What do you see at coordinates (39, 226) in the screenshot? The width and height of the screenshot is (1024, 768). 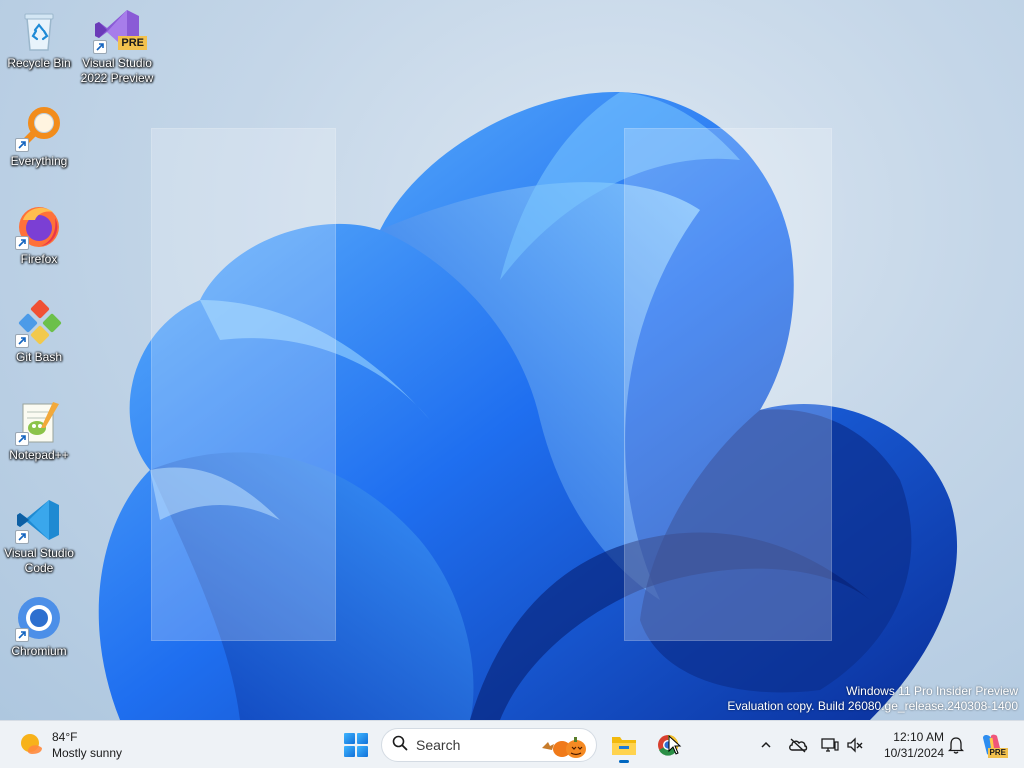 I see `firefox-icon` at bounding box center [39, 226].